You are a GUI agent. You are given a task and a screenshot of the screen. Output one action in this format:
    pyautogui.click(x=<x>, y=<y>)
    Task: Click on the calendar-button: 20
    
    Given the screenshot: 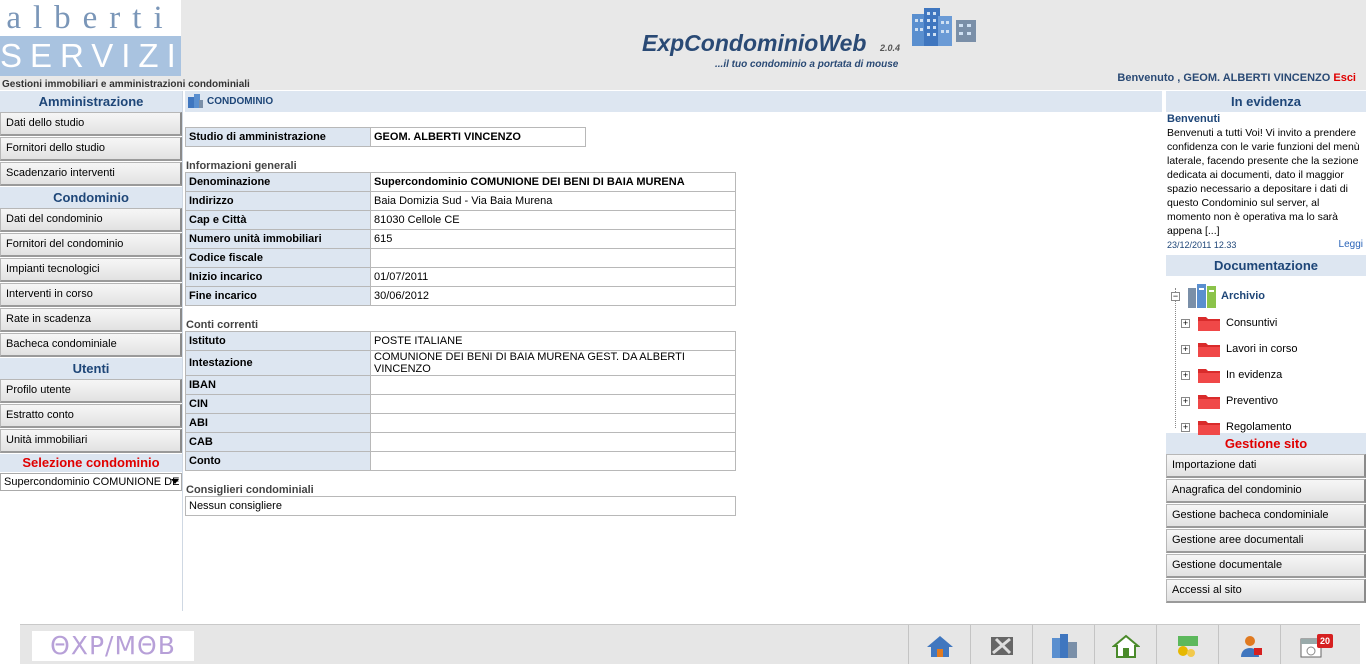 What is the action you would take?
    pyautogui.click(x=1311, y=644)
    